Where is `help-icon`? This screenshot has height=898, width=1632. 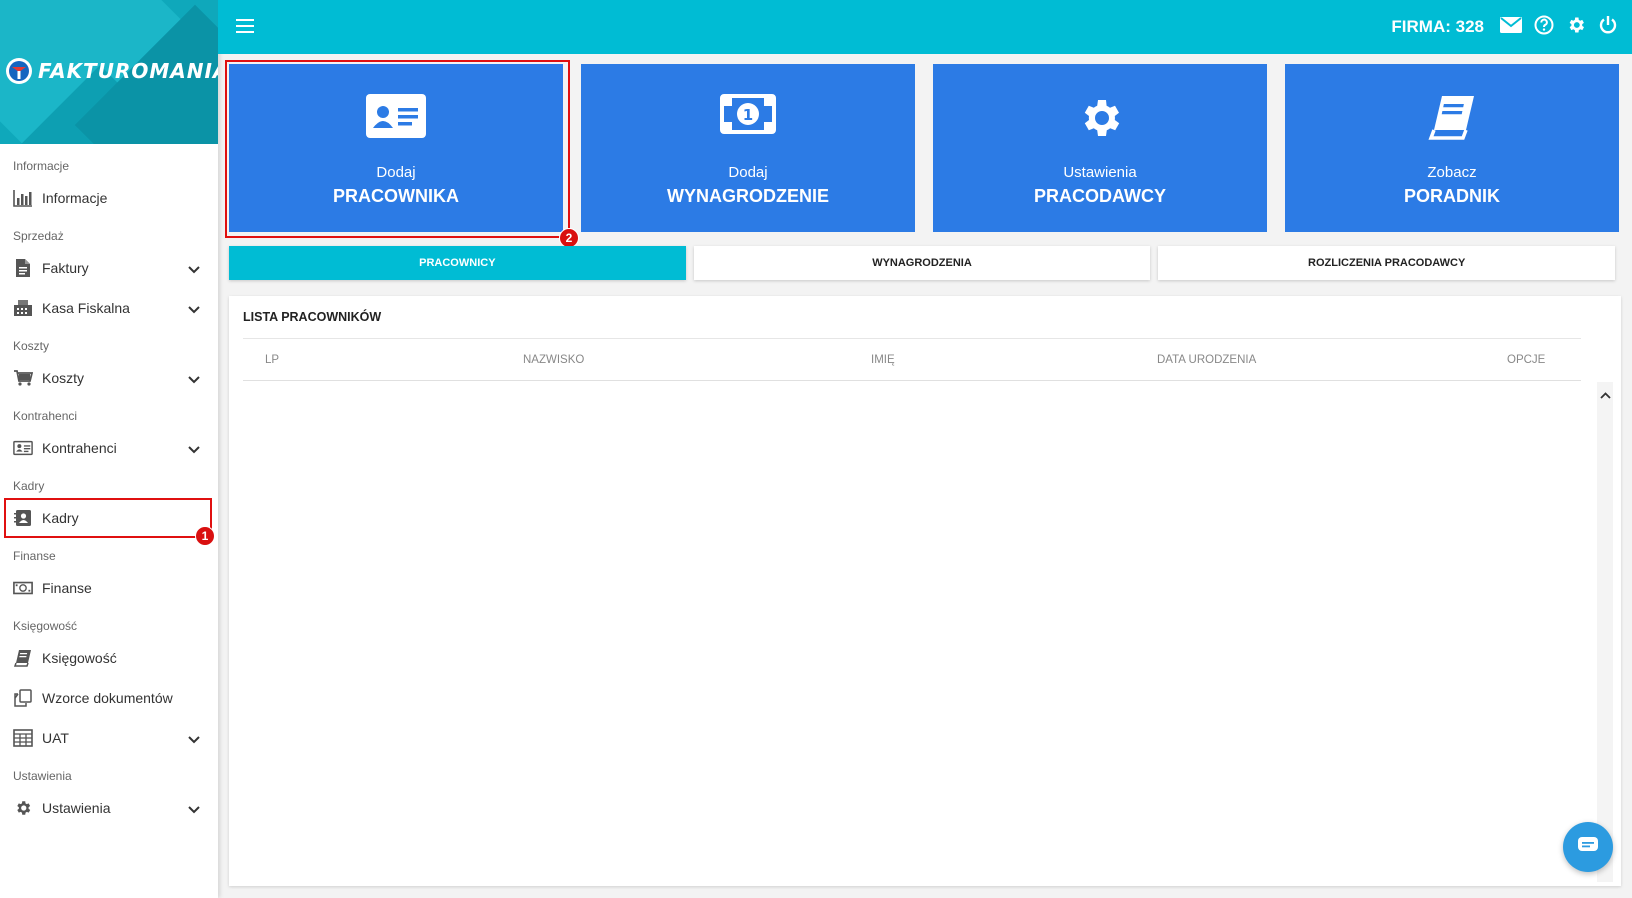
help-icon is located at coordinates (1544, 27).